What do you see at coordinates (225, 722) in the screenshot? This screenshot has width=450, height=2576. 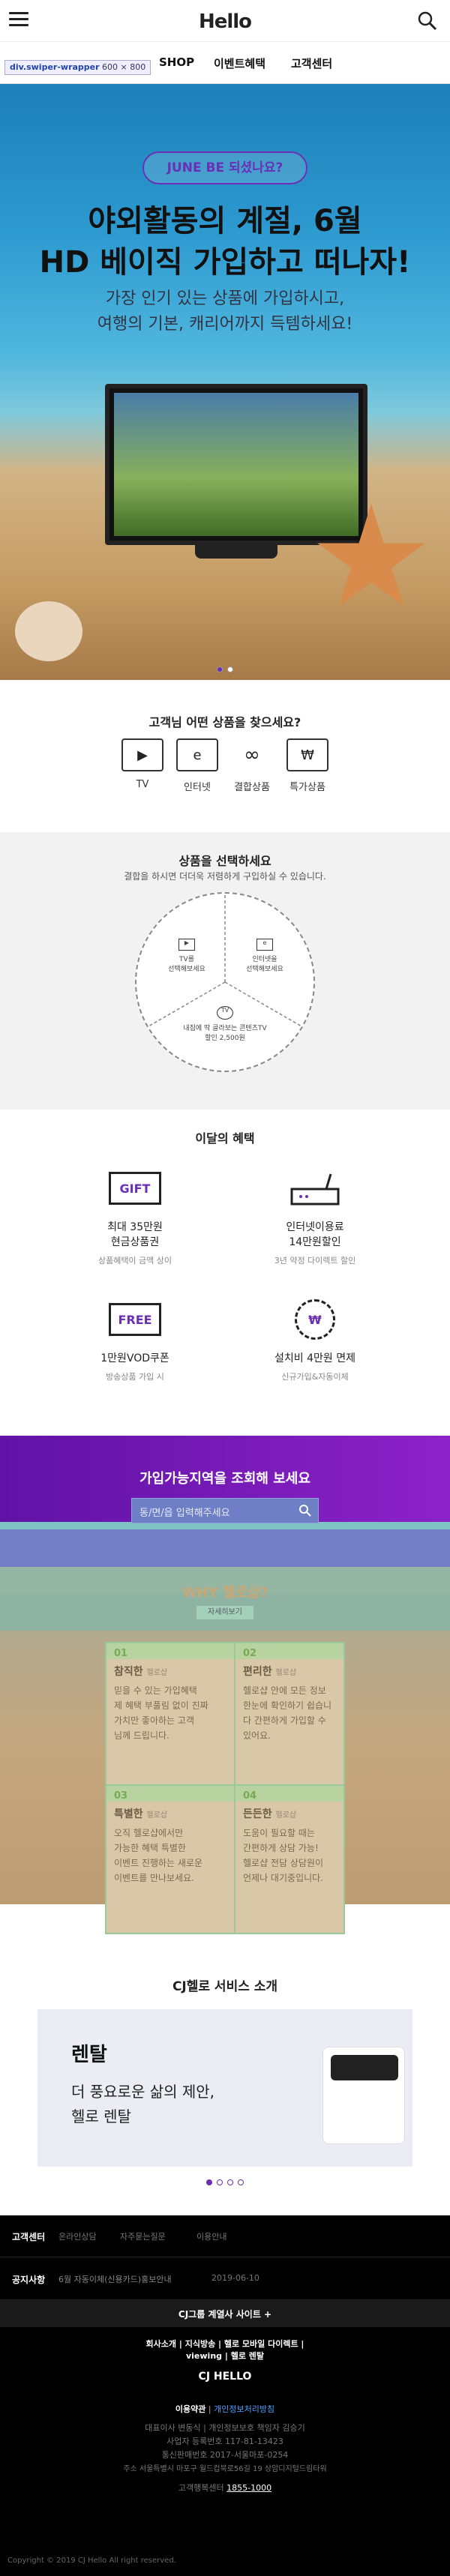 I see `category-title: 고객님 어떤 상품을 찾으세요?` at bounding box center [225, 722].